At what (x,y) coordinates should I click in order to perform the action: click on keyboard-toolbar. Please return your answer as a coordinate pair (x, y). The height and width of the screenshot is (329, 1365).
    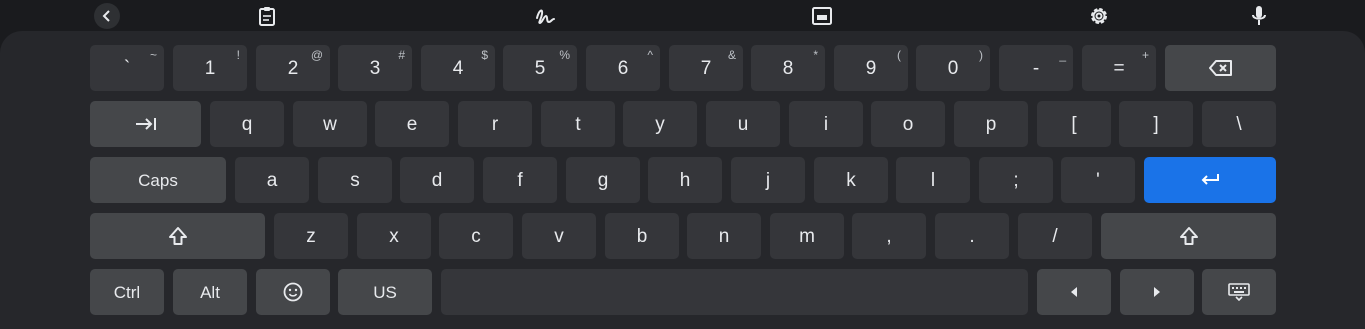
    Looking at the image, I should click on (682, 16).